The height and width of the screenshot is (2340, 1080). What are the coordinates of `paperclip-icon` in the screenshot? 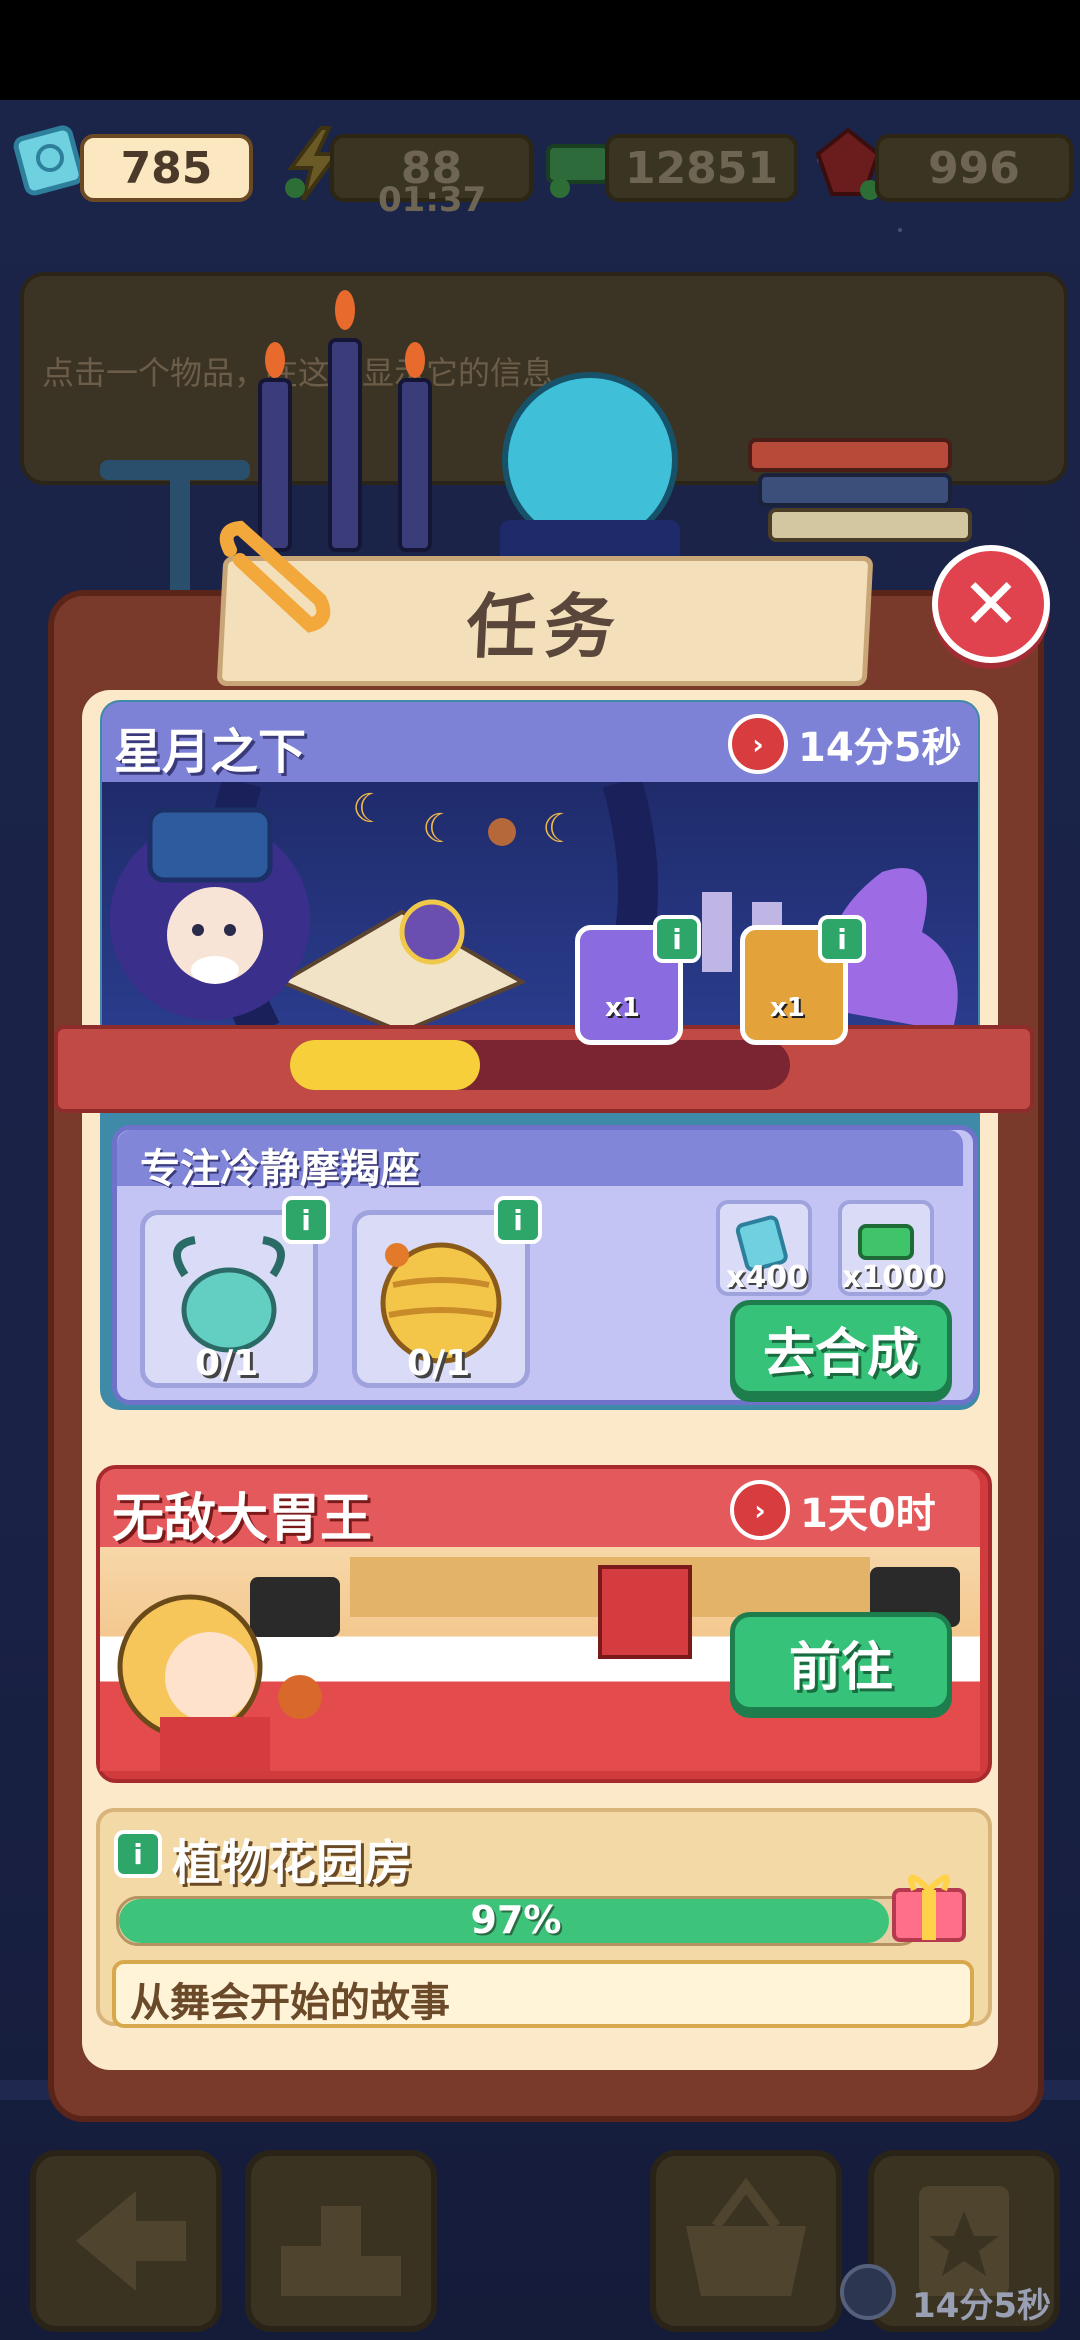 It's located at (275, 576).